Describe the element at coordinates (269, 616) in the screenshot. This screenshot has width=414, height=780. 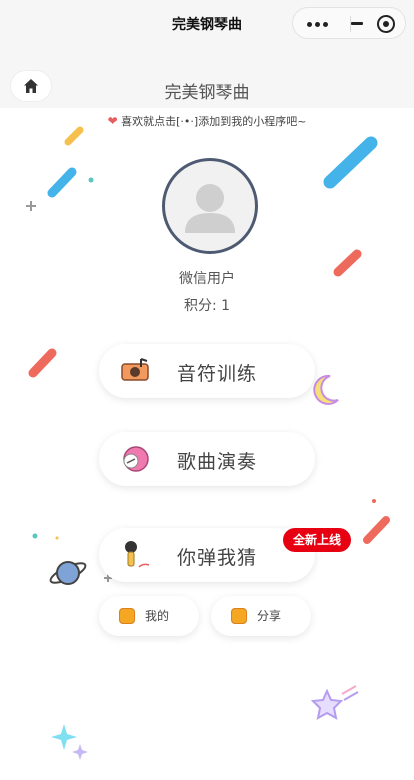
I see `action-label: 分享` at that location.